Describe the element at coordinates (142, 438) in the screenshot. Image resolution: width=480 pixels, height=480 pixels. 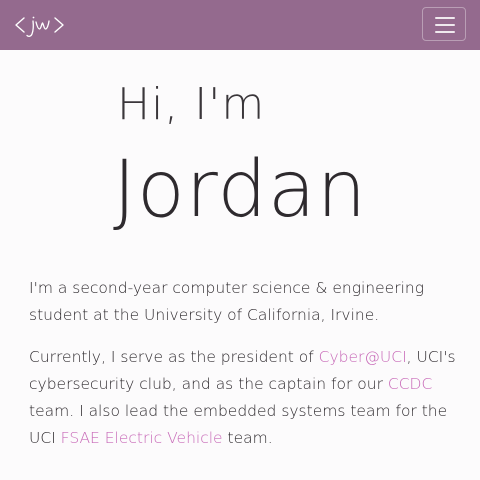
I see `fsae-ev-link: FSAE Electric Vehicle` at that location.